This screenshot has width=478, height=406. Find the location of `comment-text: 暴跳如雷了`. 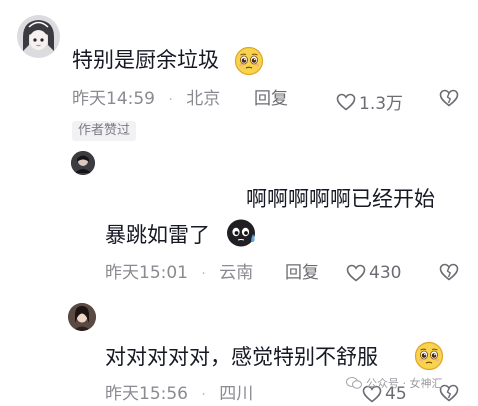

comment-text: 暴跳如雷了 is located at coordinates (157, 235).